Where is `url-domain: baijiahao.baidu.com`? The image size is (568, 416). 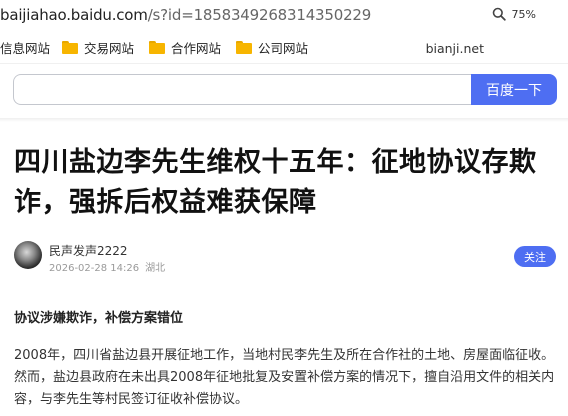 url-domain: baijiahao.baidu.com is located at coordinates (74, 15).